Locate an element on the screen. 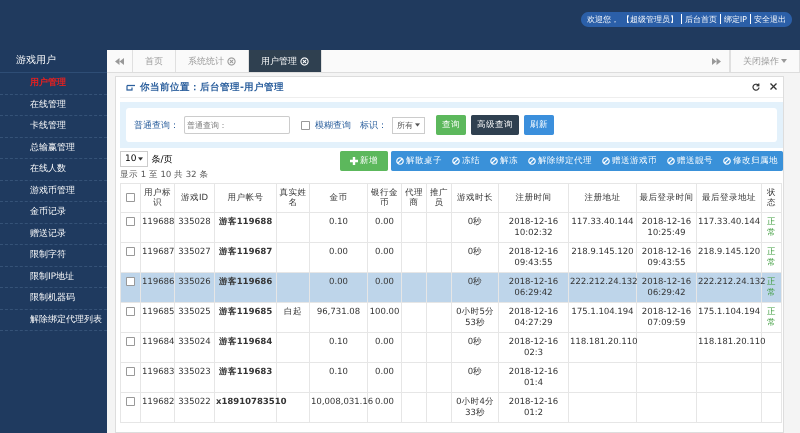  table-cell: 2018-12-16 04:27:29 is located at coordinates (533, 317).